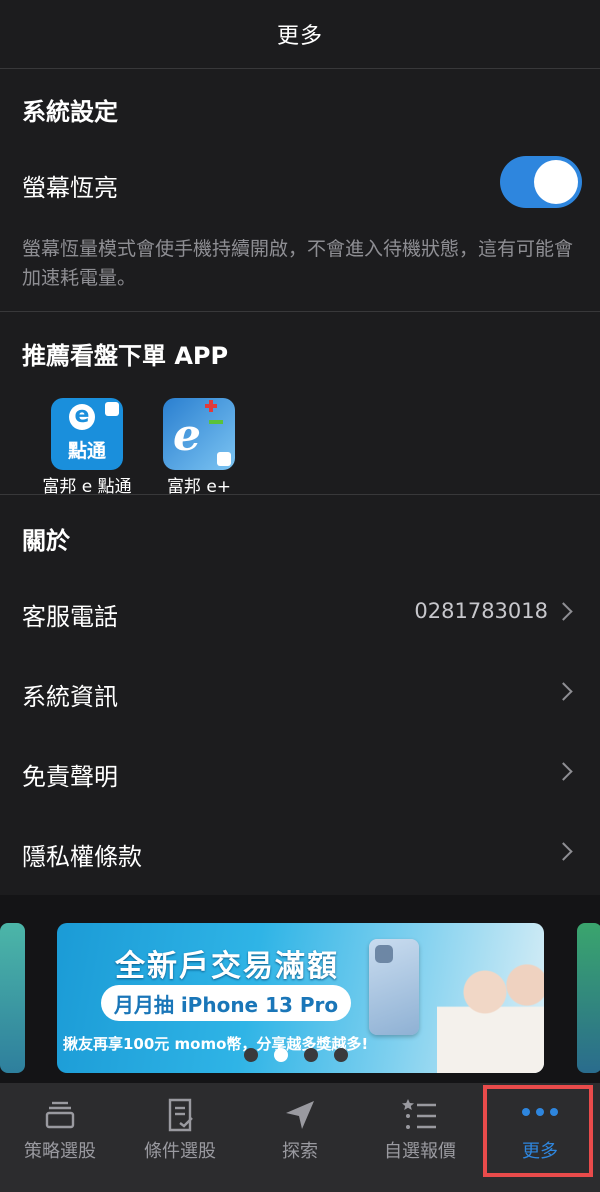 The width and height of the screenshot is (600, 1192). What do you see at coordinates (60, 1115) in the screenshot?
I see `layers-icon` at bounding box center [60, 1115].